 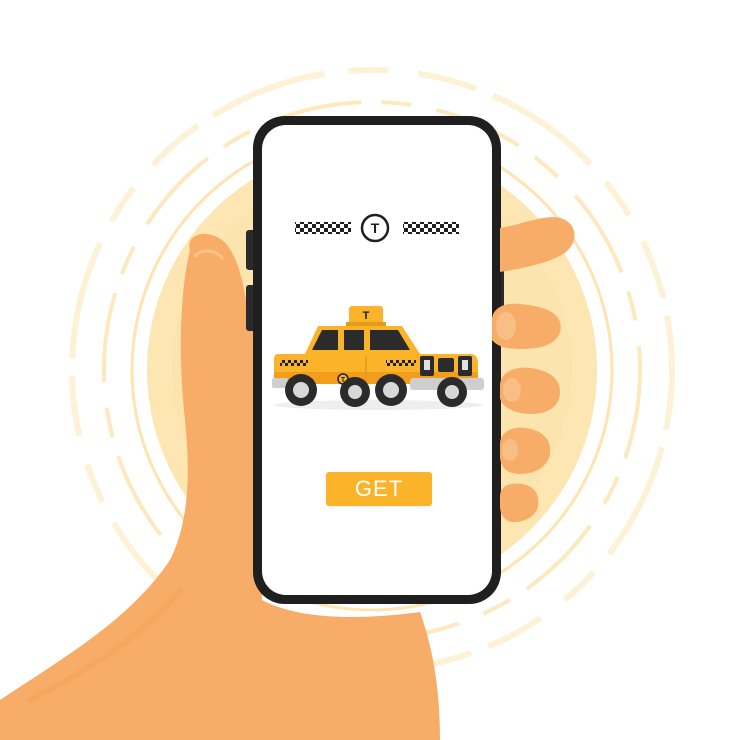 I want to click on front-right-wheel, so click(x=452, y=392).